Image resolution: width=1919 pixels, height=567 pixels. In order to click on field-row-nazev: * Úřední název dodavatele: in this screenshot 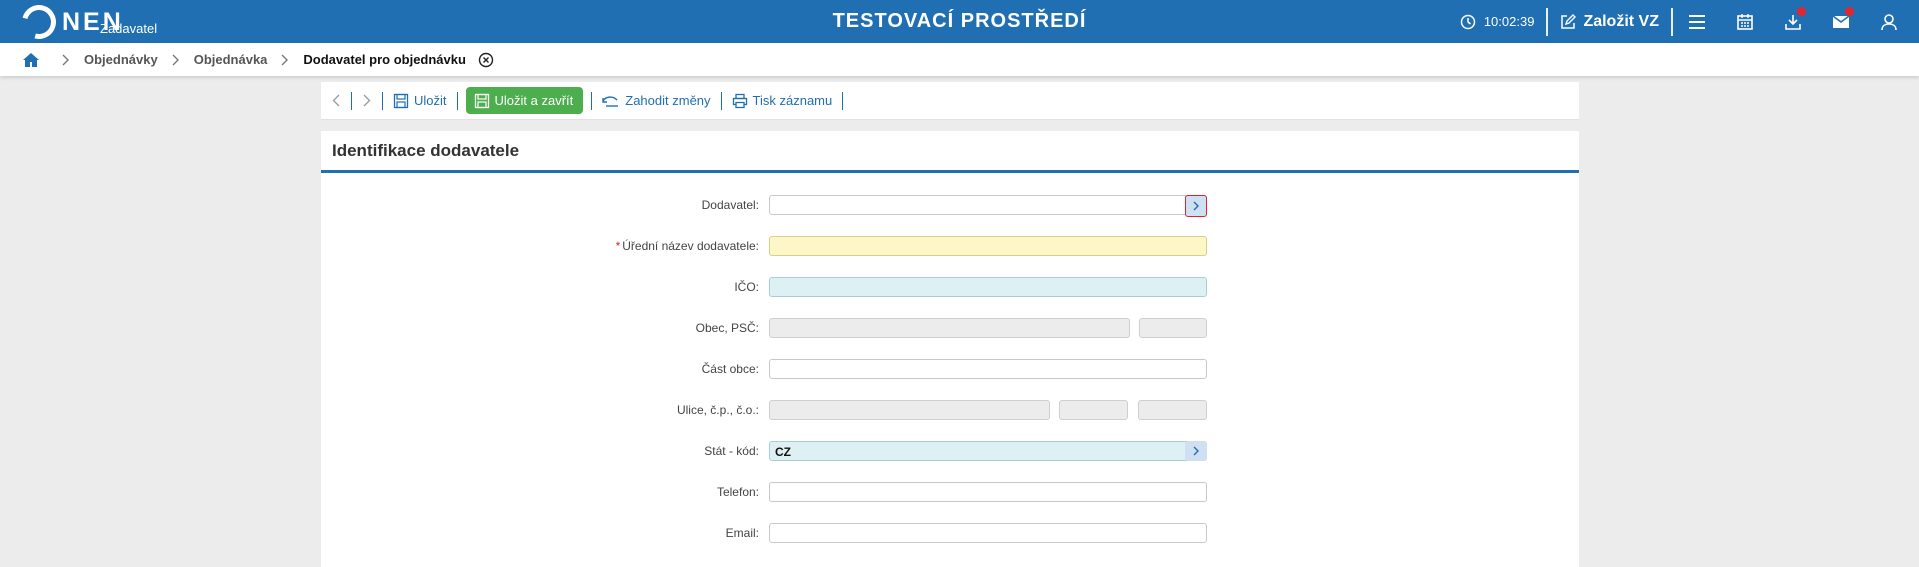, I will do `click(950, 247)`.